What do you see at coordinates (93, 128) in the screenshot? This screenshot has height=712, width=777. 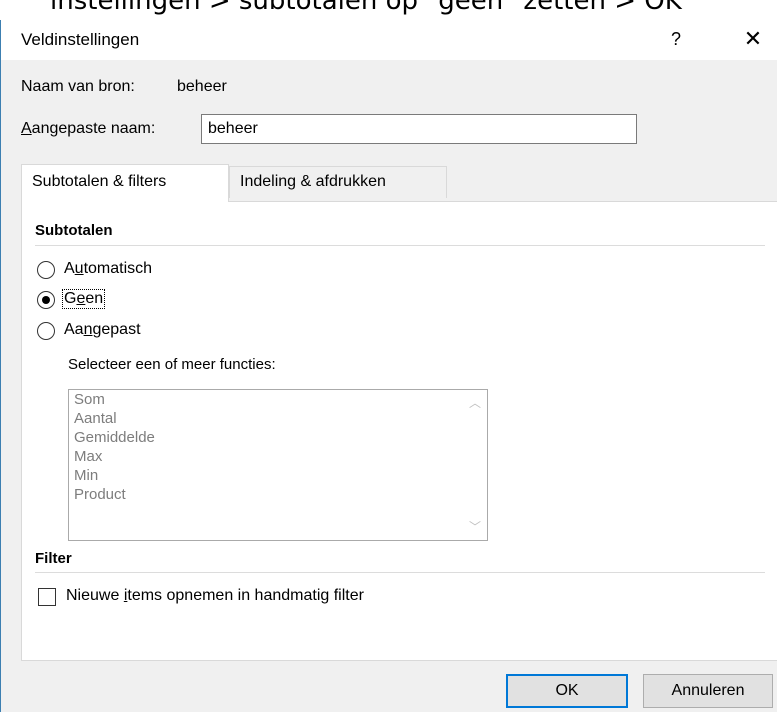 I see `custom-name-label-text: angepaste naam:` at bounding box center [93, 128].